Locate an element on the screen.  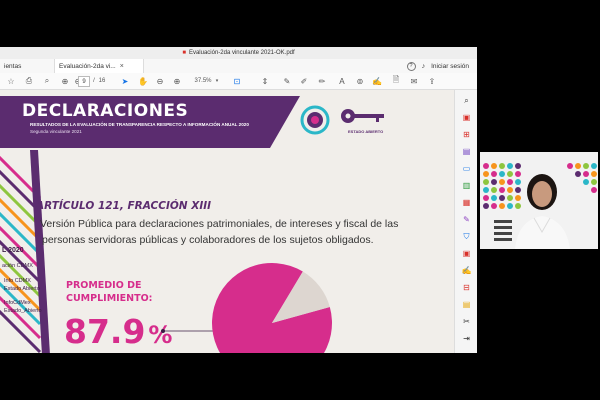
video-participant-tile is located at coordinates (539, 200).